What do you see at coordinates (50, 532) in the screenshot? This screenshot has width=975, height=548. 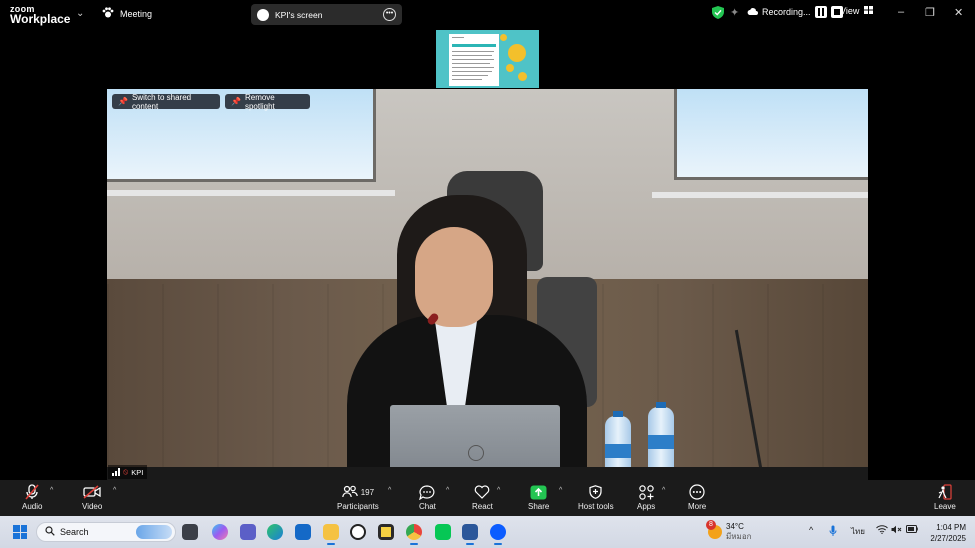 I see `search-icon` at bounding box center [50, 532].